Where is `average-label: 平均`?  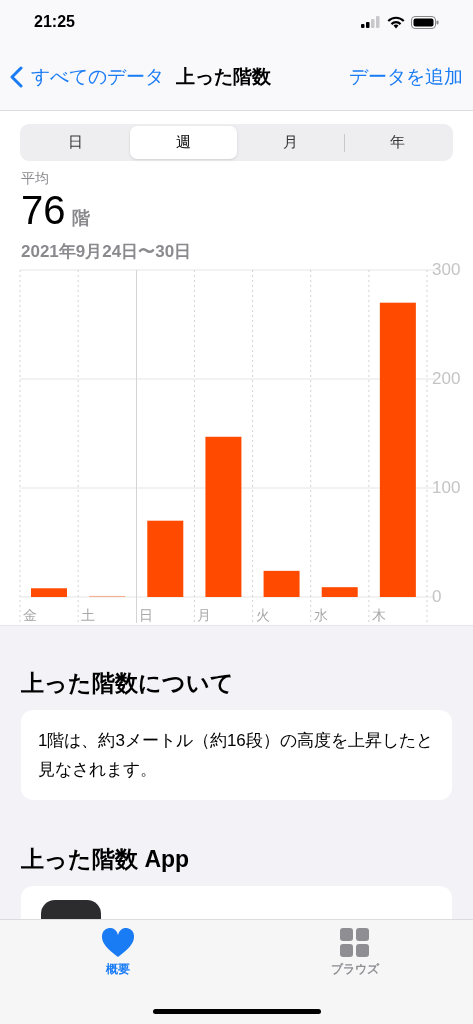
average-label: 平均 is located at coordinates (35, 178).